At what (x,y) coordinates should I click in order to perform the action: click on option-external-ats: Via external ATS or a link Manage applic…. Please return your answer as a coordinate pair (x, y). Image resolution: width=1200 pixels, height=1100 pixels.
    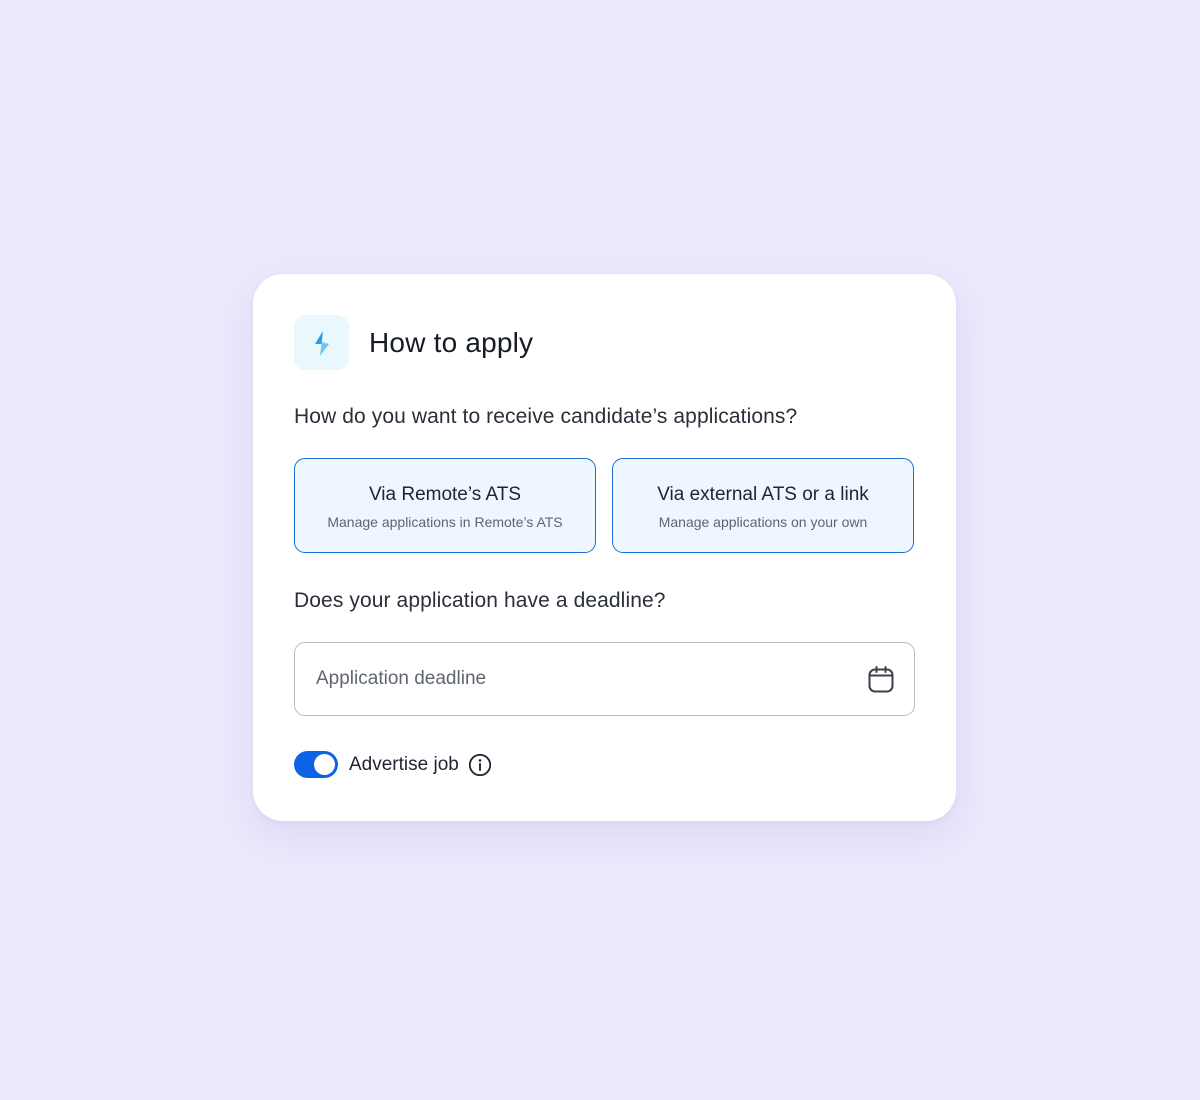
    Looking at the image, I should click on (763, 505).